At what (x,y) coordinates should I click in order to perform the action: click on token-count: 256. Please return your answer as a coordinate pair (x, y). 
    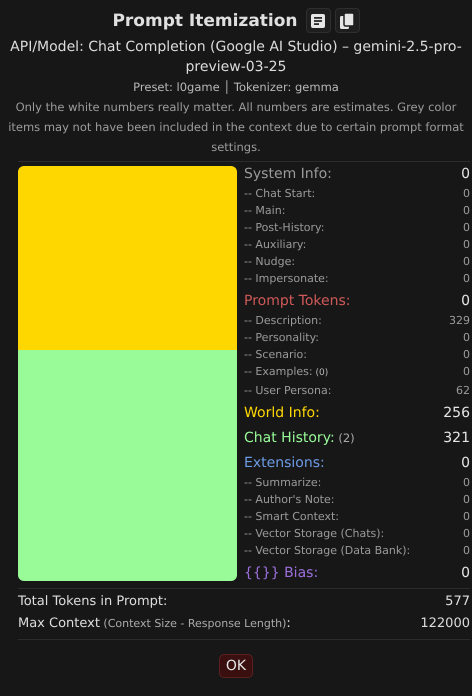
    Looking at the image, I should click on (456, 413).